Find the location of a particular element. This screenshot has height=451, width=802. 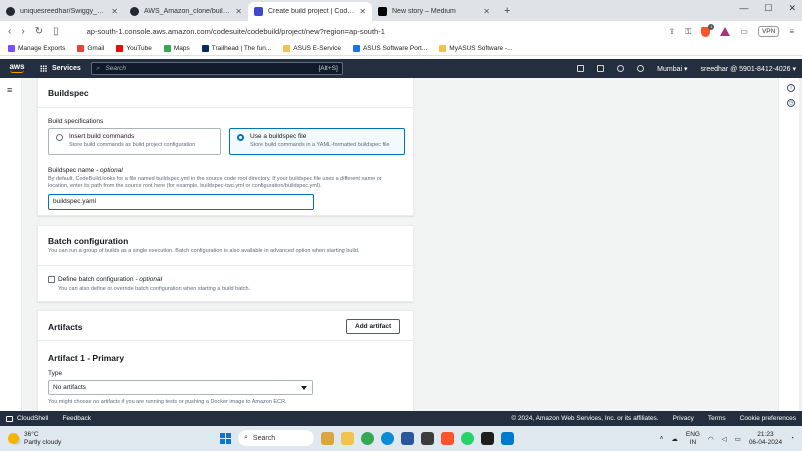

right-utility-rail: i ◷ is located at coordinates (790, 244).